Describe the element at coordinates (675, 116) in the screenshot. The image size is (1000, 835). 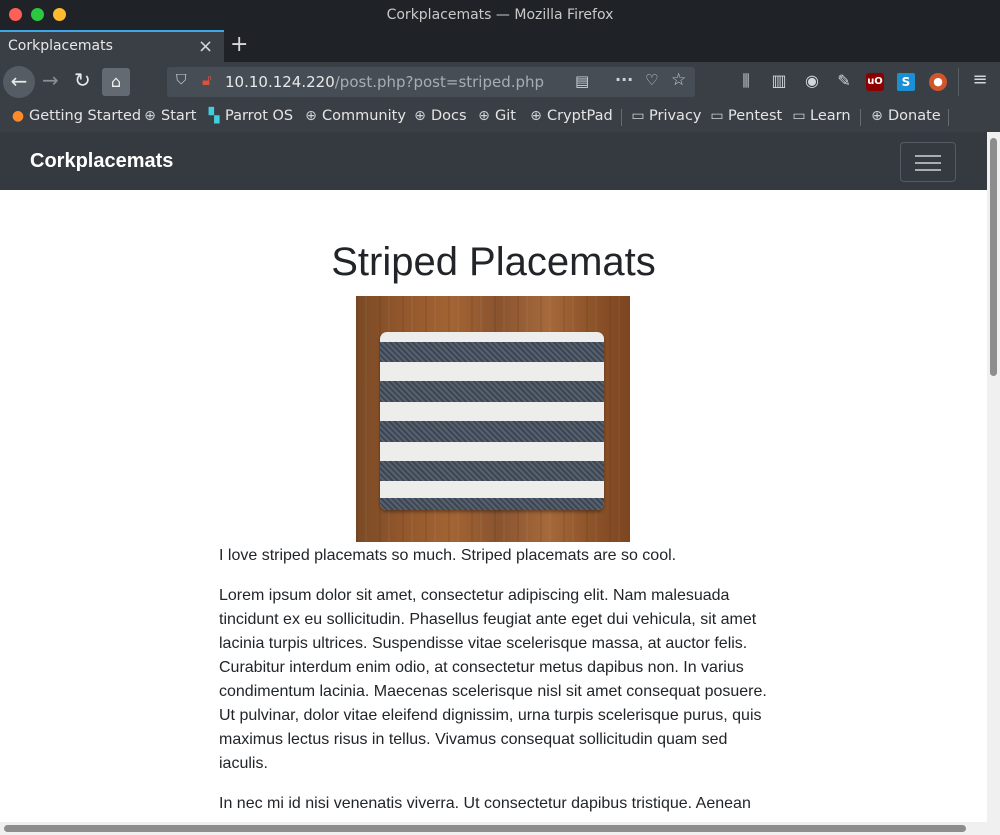
I see `bookmark-label: Privacy` at that location.